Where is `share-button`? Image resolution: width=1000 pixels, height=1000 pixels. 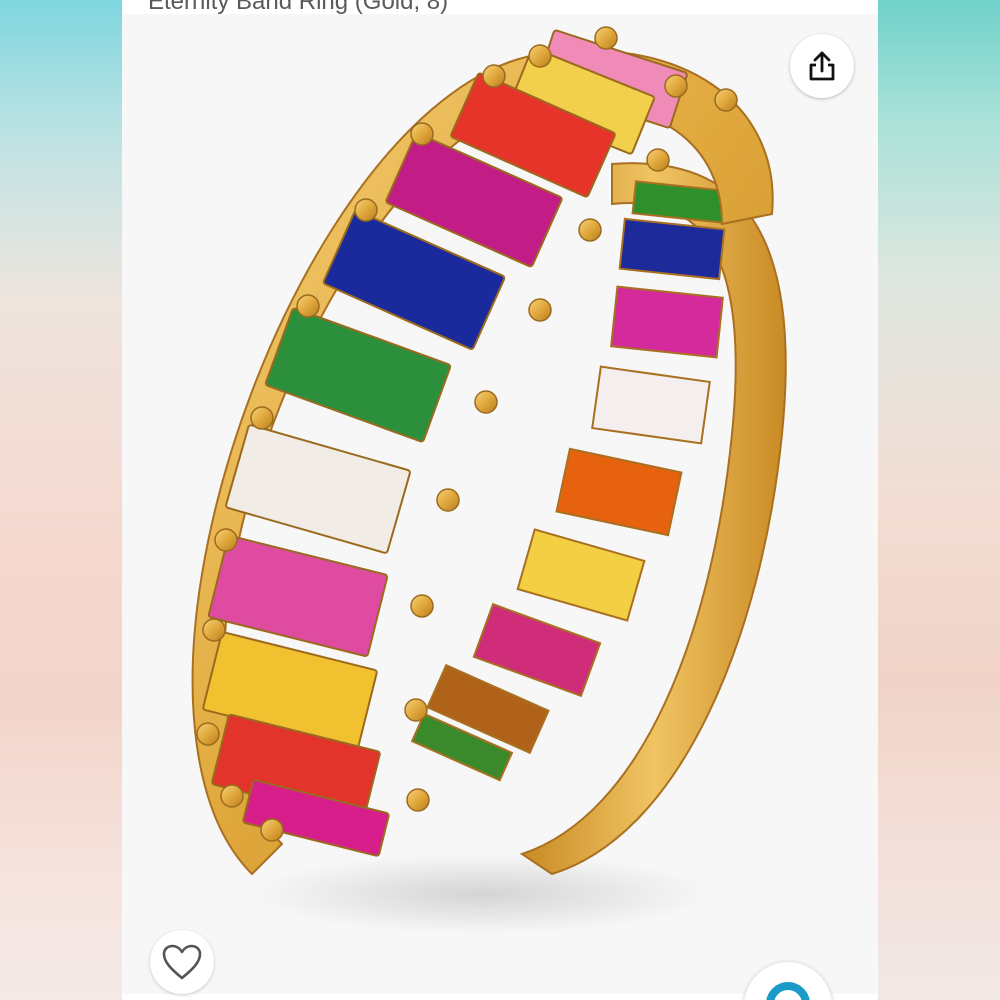
share-button is located at coordinates (822, 66).